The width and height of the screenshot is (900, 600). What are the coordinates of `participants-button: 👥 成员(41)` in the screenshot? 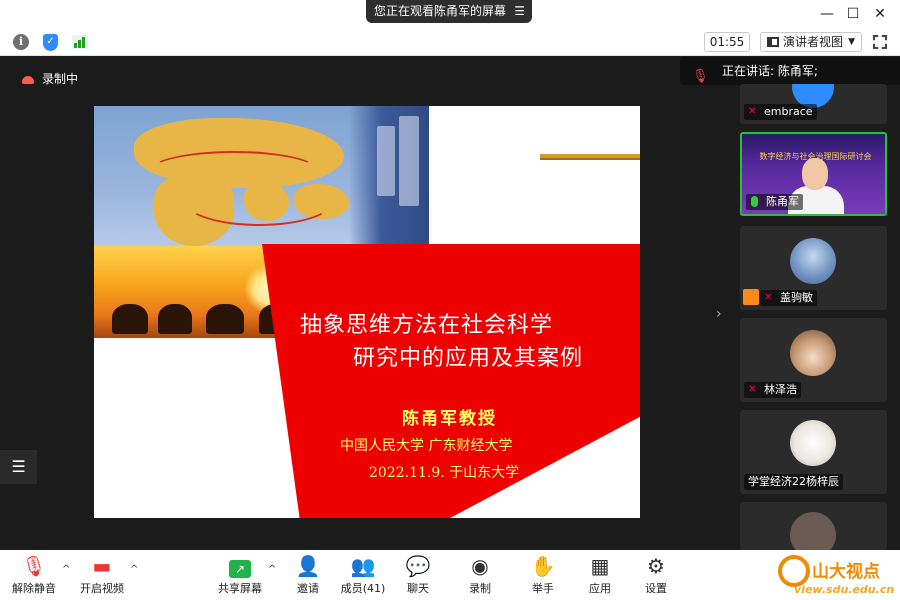 It's located at (363, 575).